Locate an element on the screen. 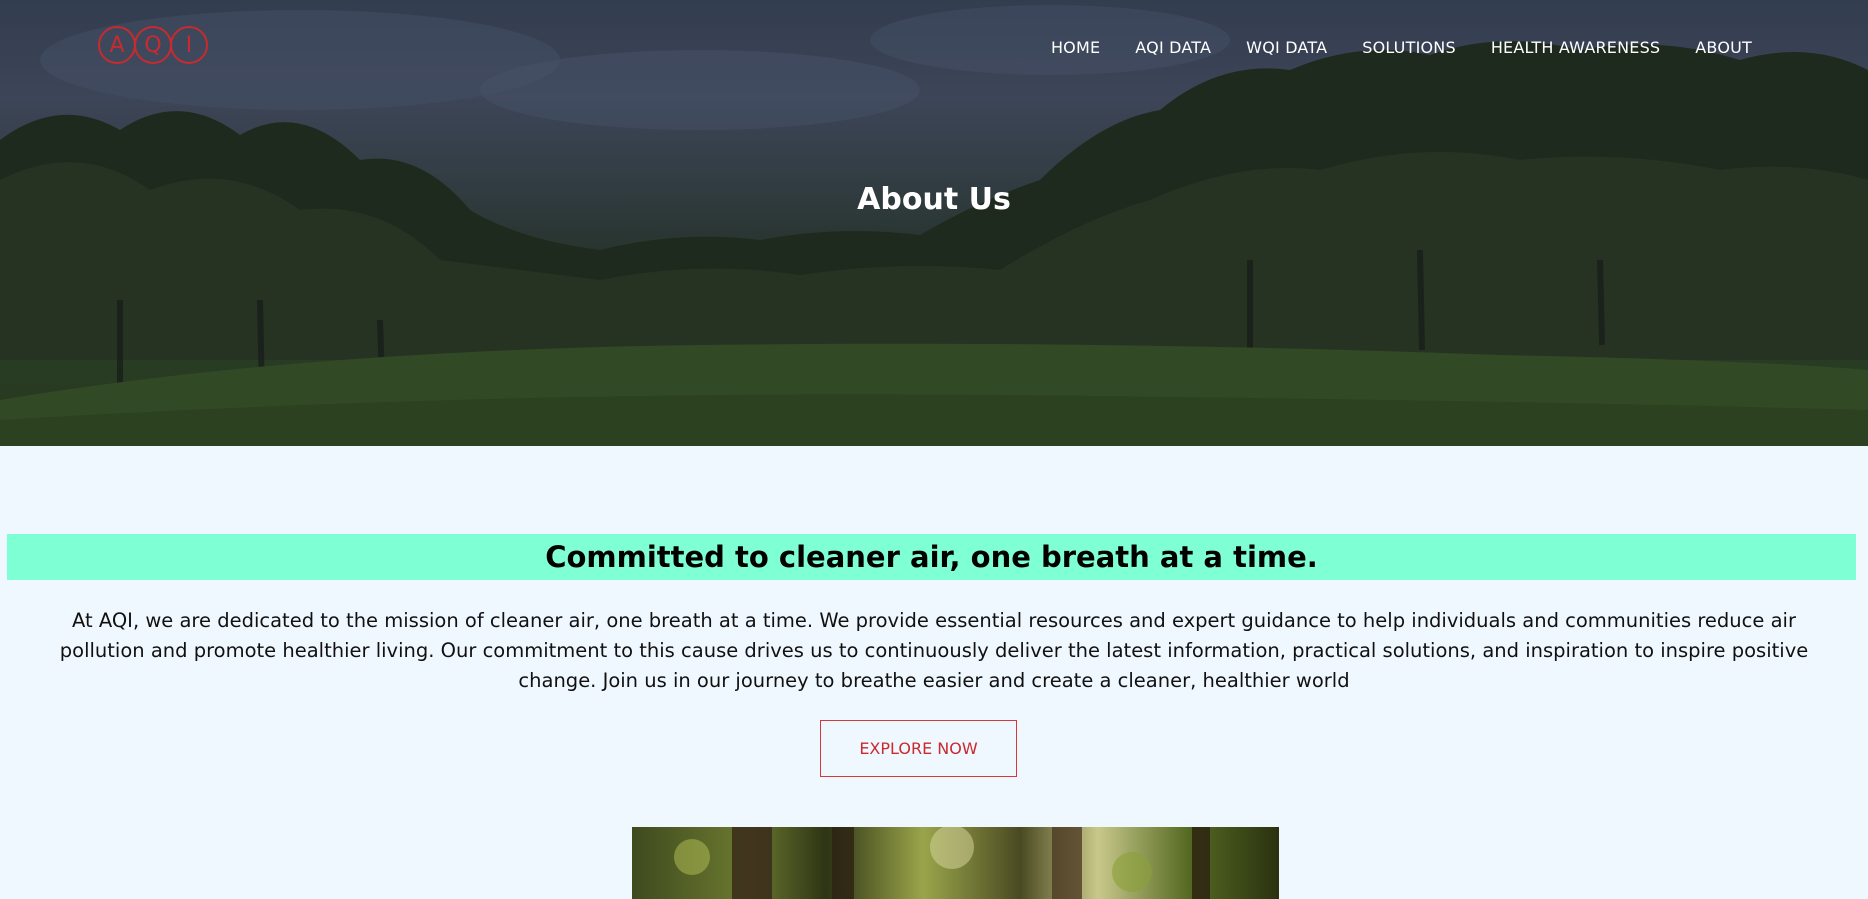  nav-wqi-data: WQI DATA is located at coordinates (1286, 47).